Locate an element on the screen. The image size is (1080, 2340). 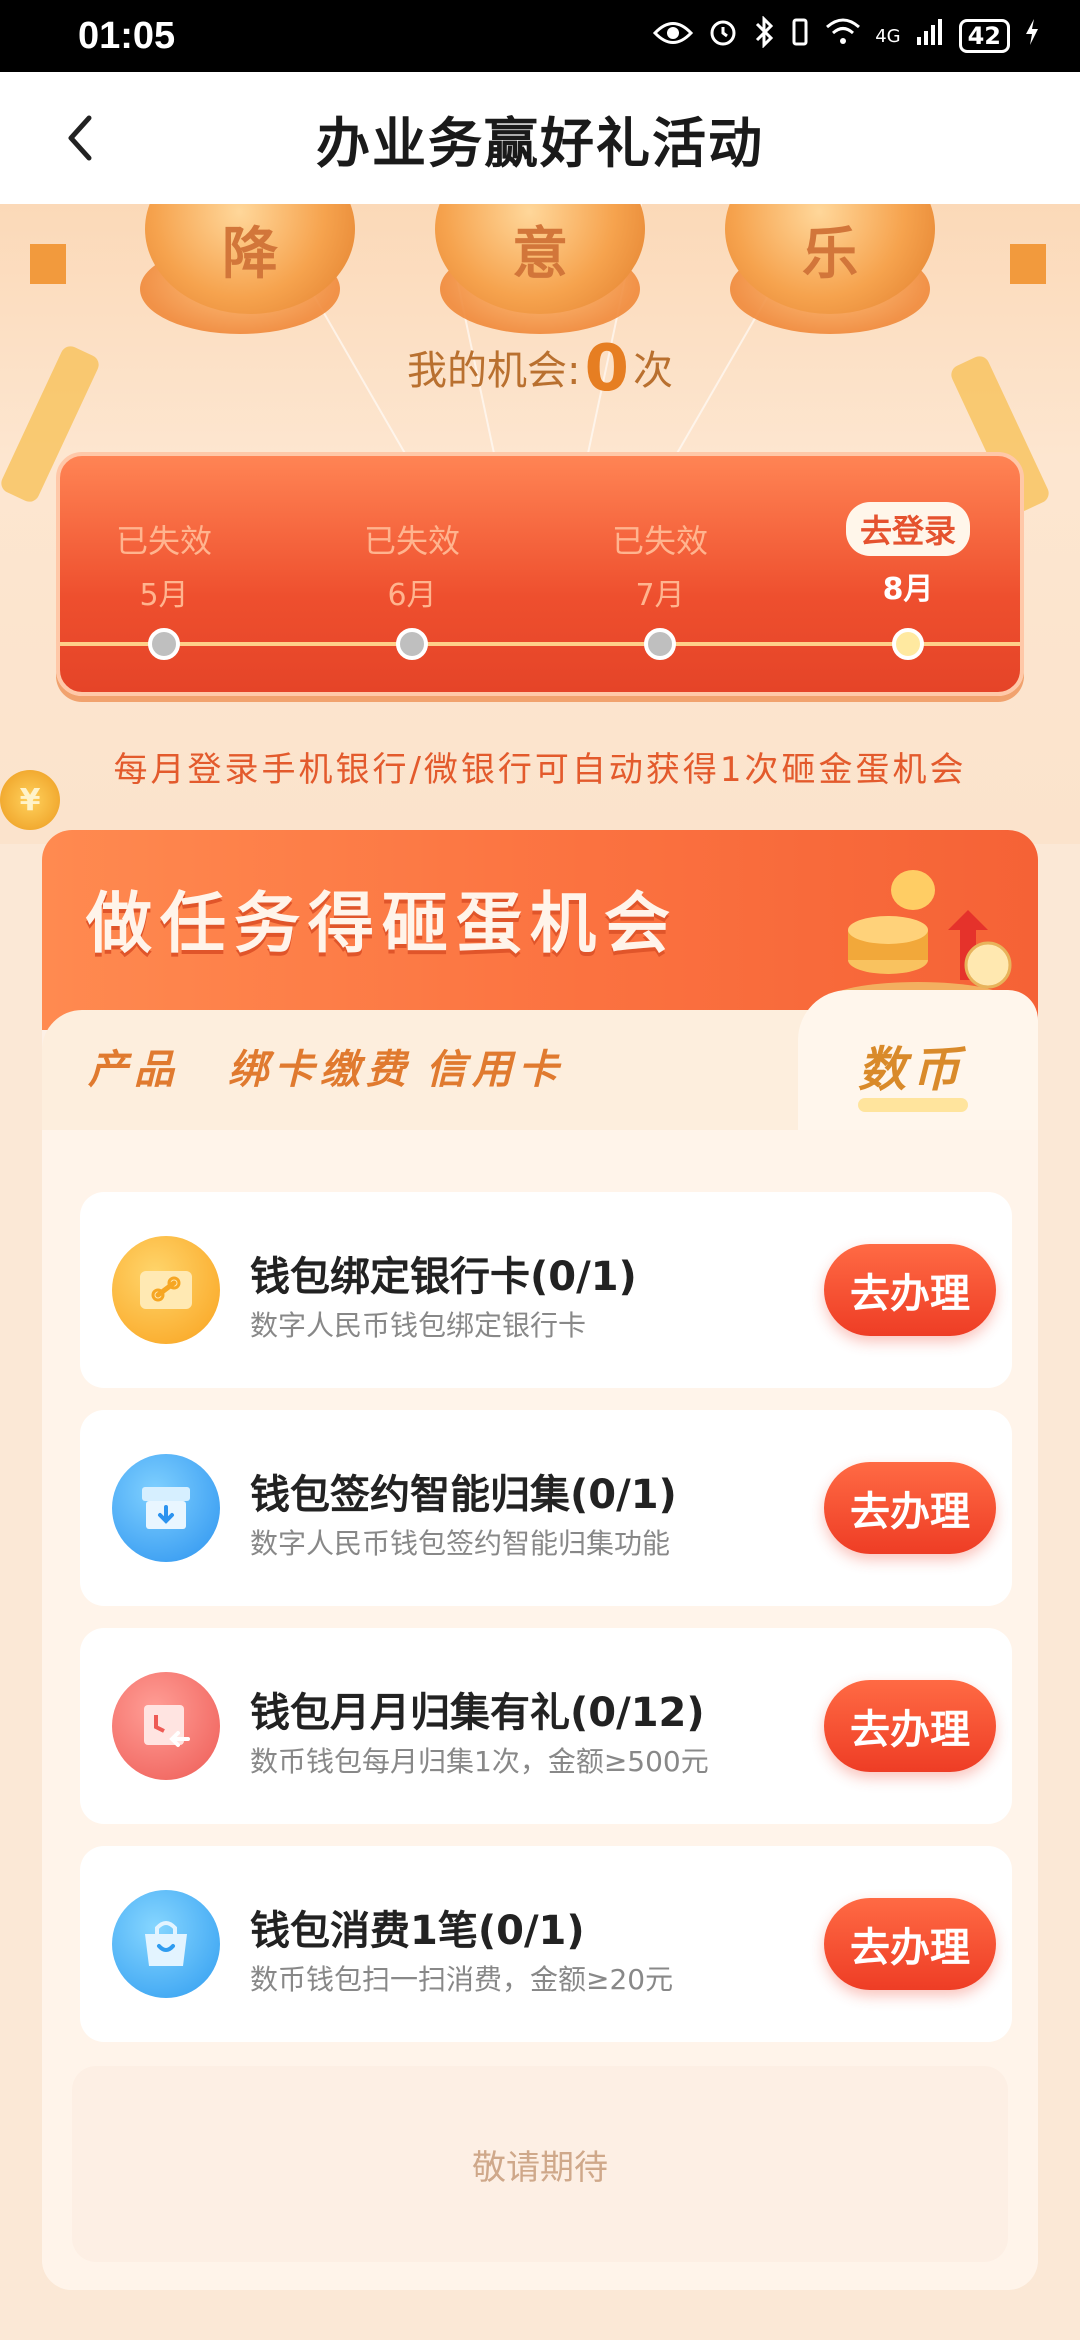
status-icons: 4G 42 is located at coordinates (846, 35).